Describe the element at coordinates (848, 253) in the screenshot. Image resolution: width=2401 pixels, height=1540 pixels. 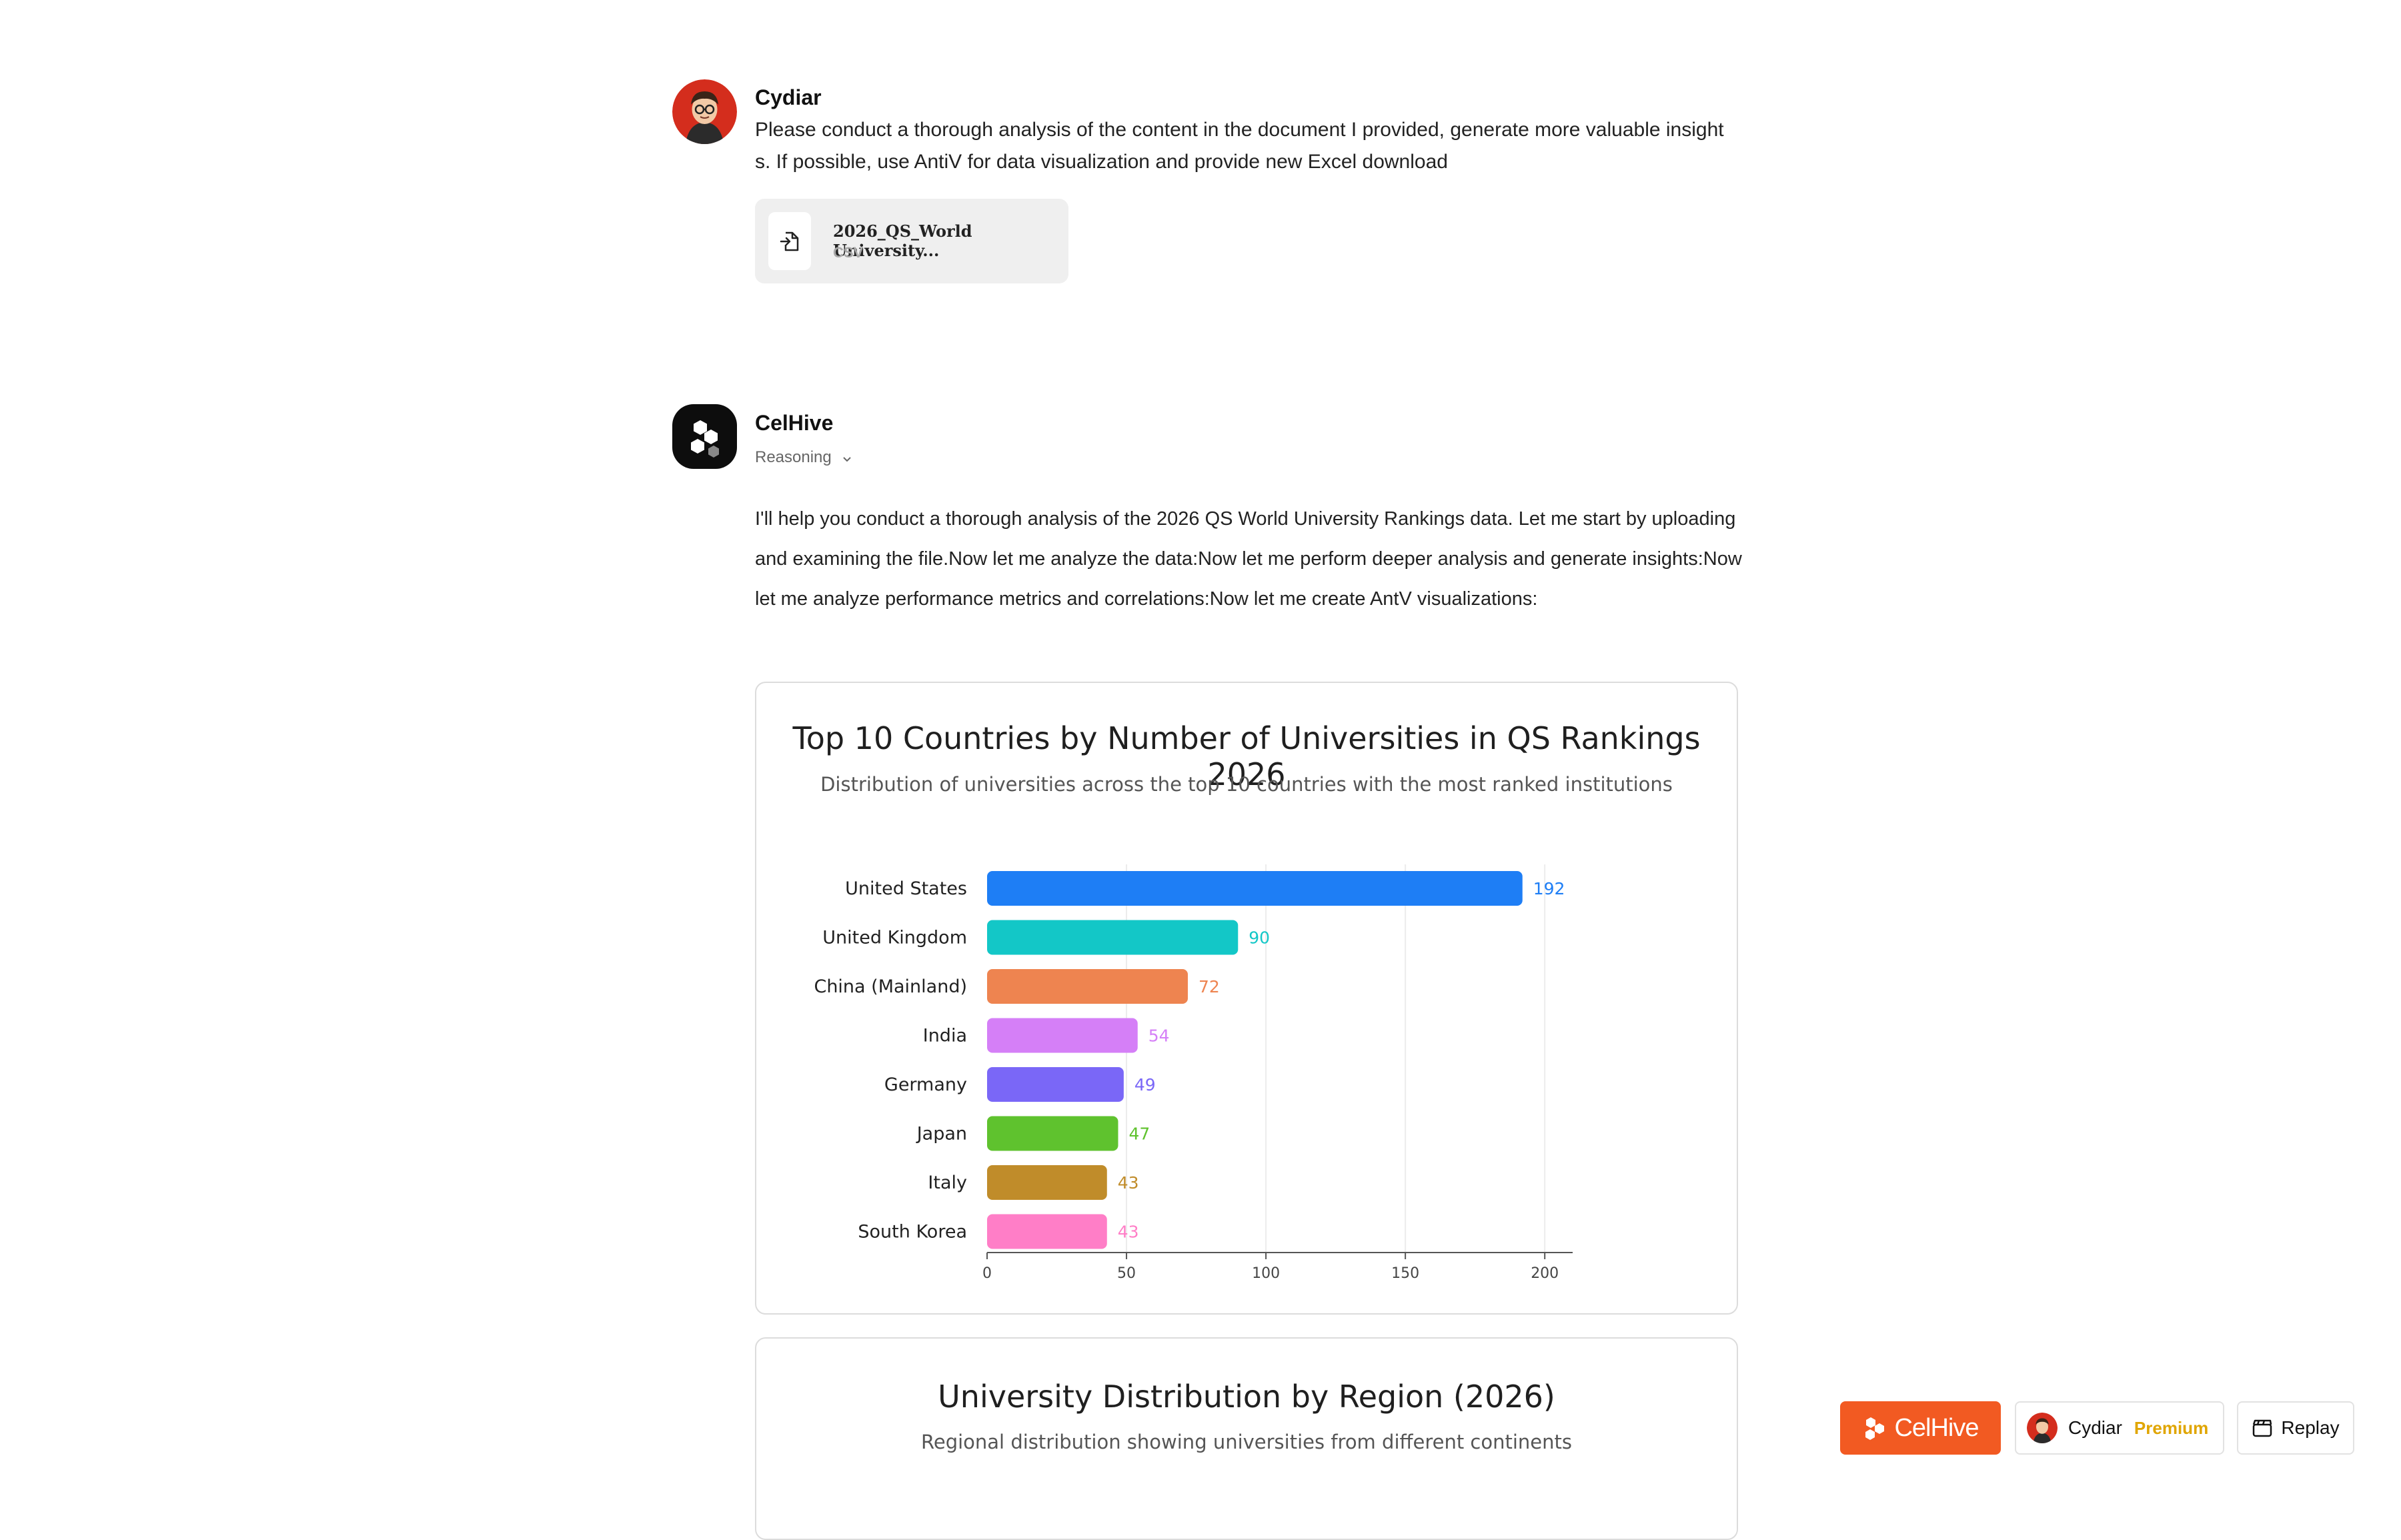
I see `attachment-type: CSV` at that location.